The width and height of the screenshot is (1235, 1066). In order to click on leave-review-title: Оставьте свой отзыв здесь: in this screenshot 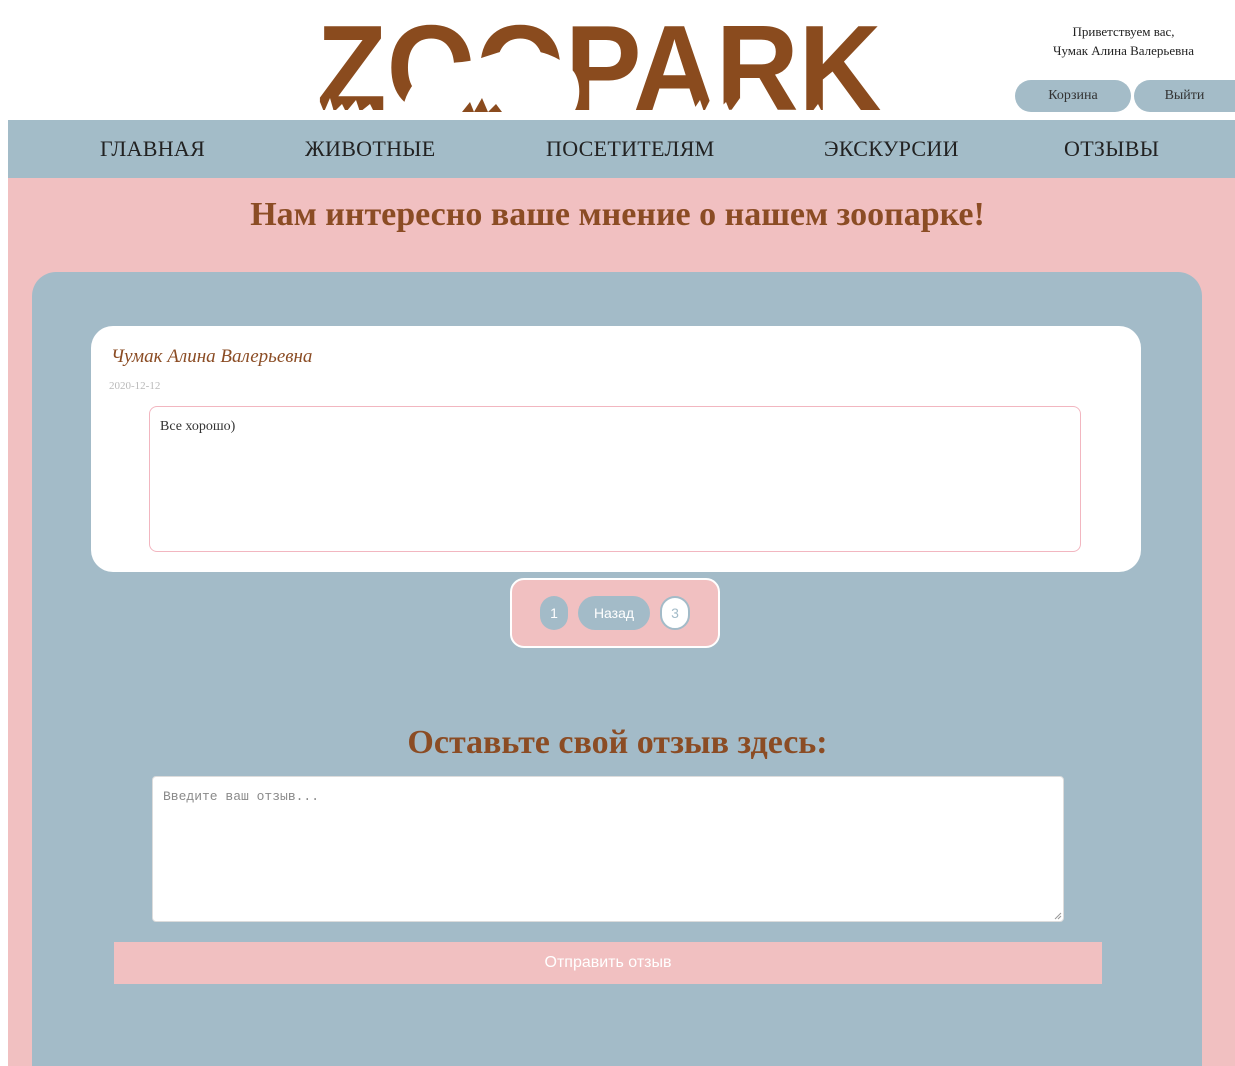, I will do `click(617, 742)`.